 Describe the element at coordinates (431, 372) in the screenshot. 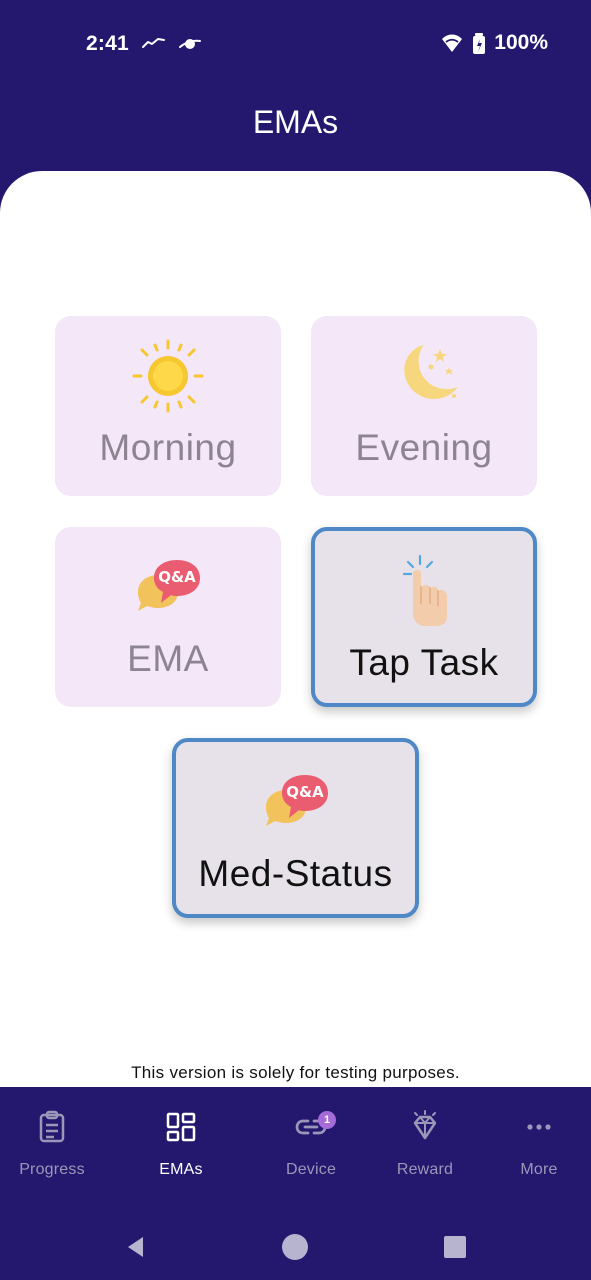

I see `moon-stars-icon` at that location.